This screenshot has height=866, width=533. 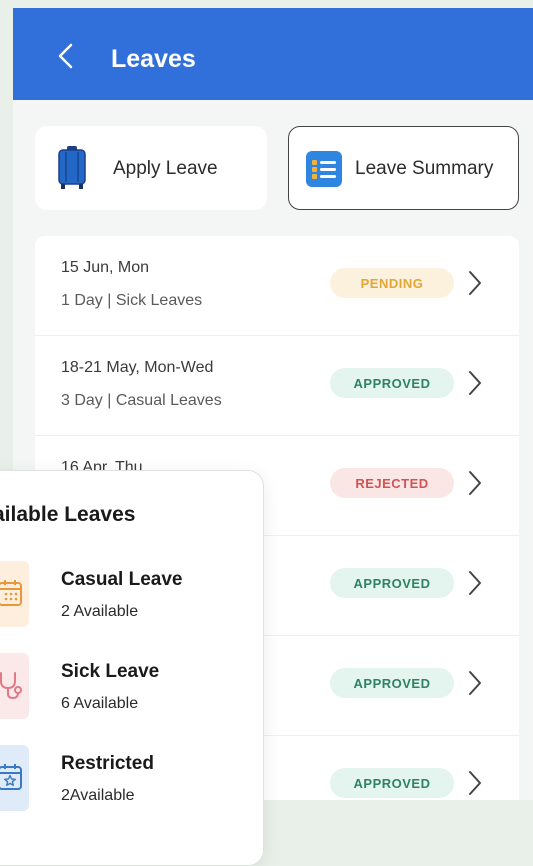 I want to click on sick-leave-tile, so click(x=14, y=686).